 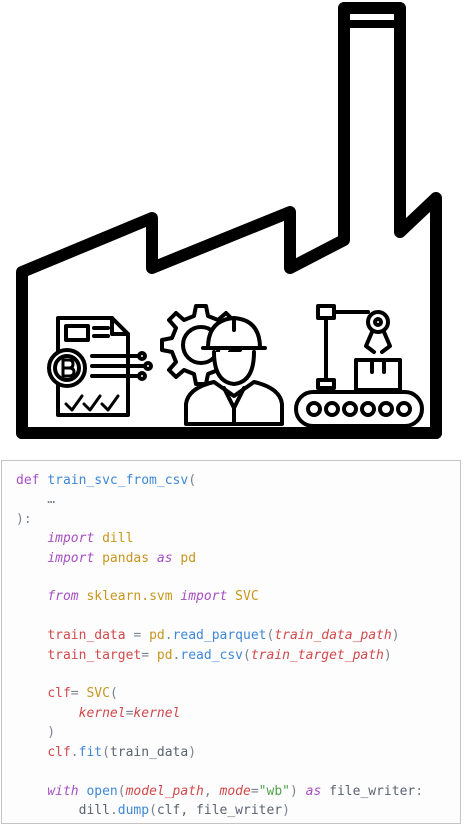 What do you see at coordinates (368, 791) in the screenshot?
I see `code-token: file_writer` at bounding box center [368, 791].